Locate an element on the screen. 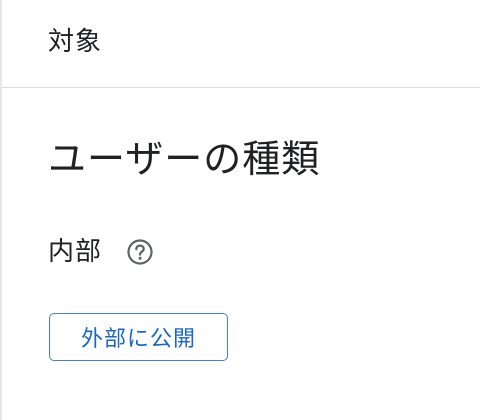  tab-title: 対象 is located at coordinates (75, 42).